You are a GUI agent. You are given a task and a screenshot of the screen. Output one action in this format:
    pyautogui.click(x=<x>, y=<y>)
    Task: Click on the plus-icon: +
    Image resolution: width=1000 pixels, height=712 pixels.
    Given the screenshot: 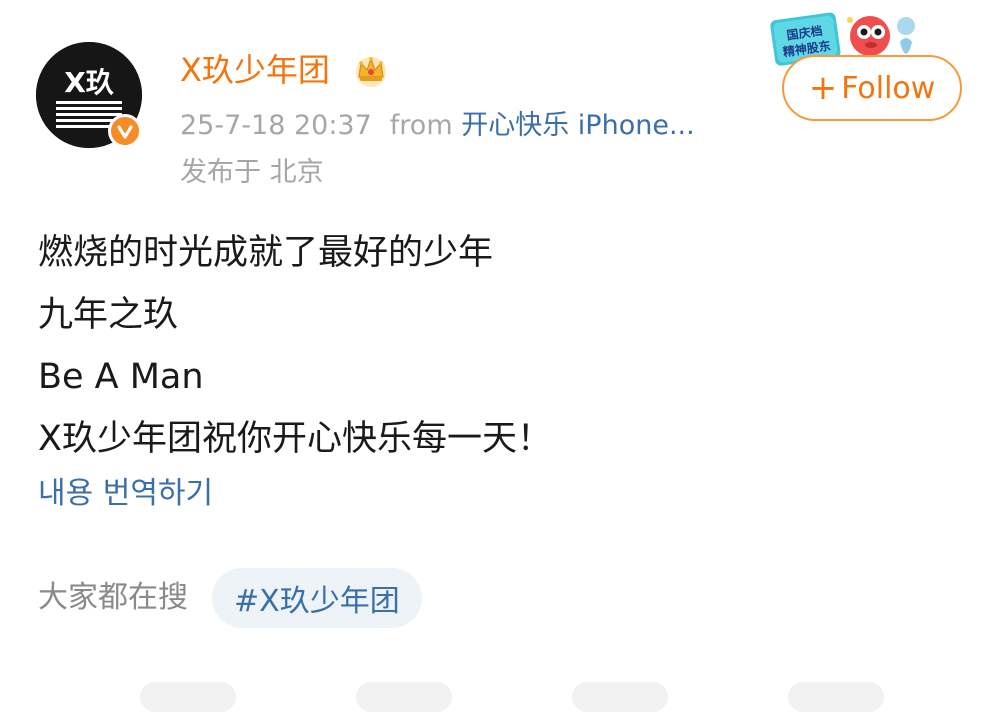 What is the action you would take?
    pyautogui.click(x=823, y=88)
    